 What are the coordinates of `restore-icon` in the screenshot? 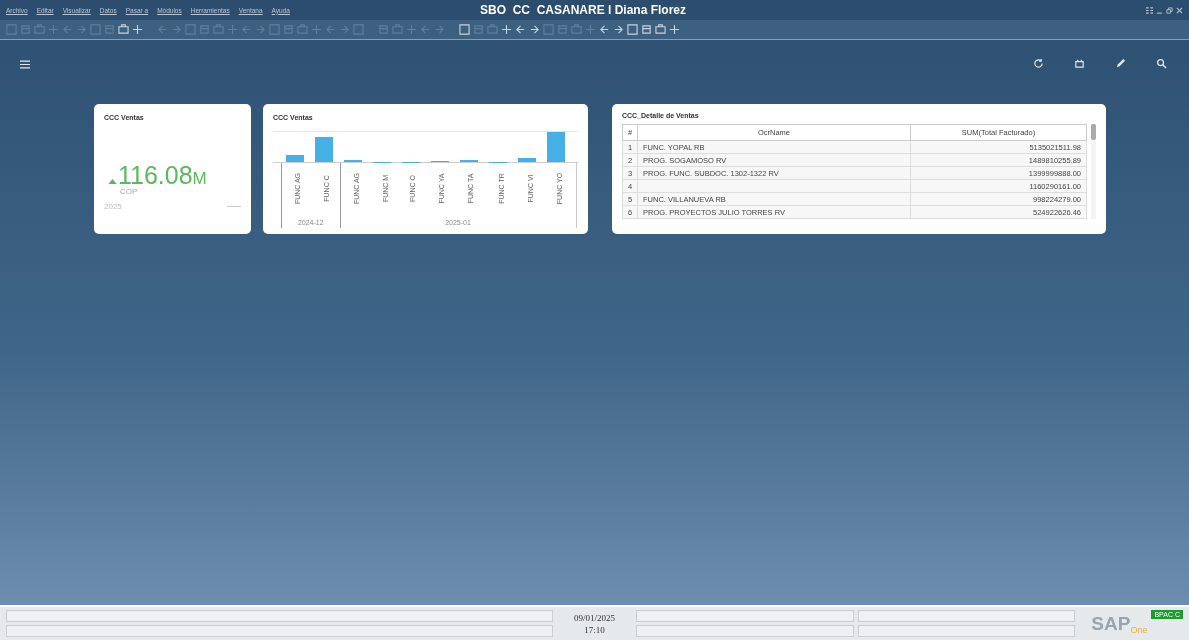 It's located at (1169, 10).